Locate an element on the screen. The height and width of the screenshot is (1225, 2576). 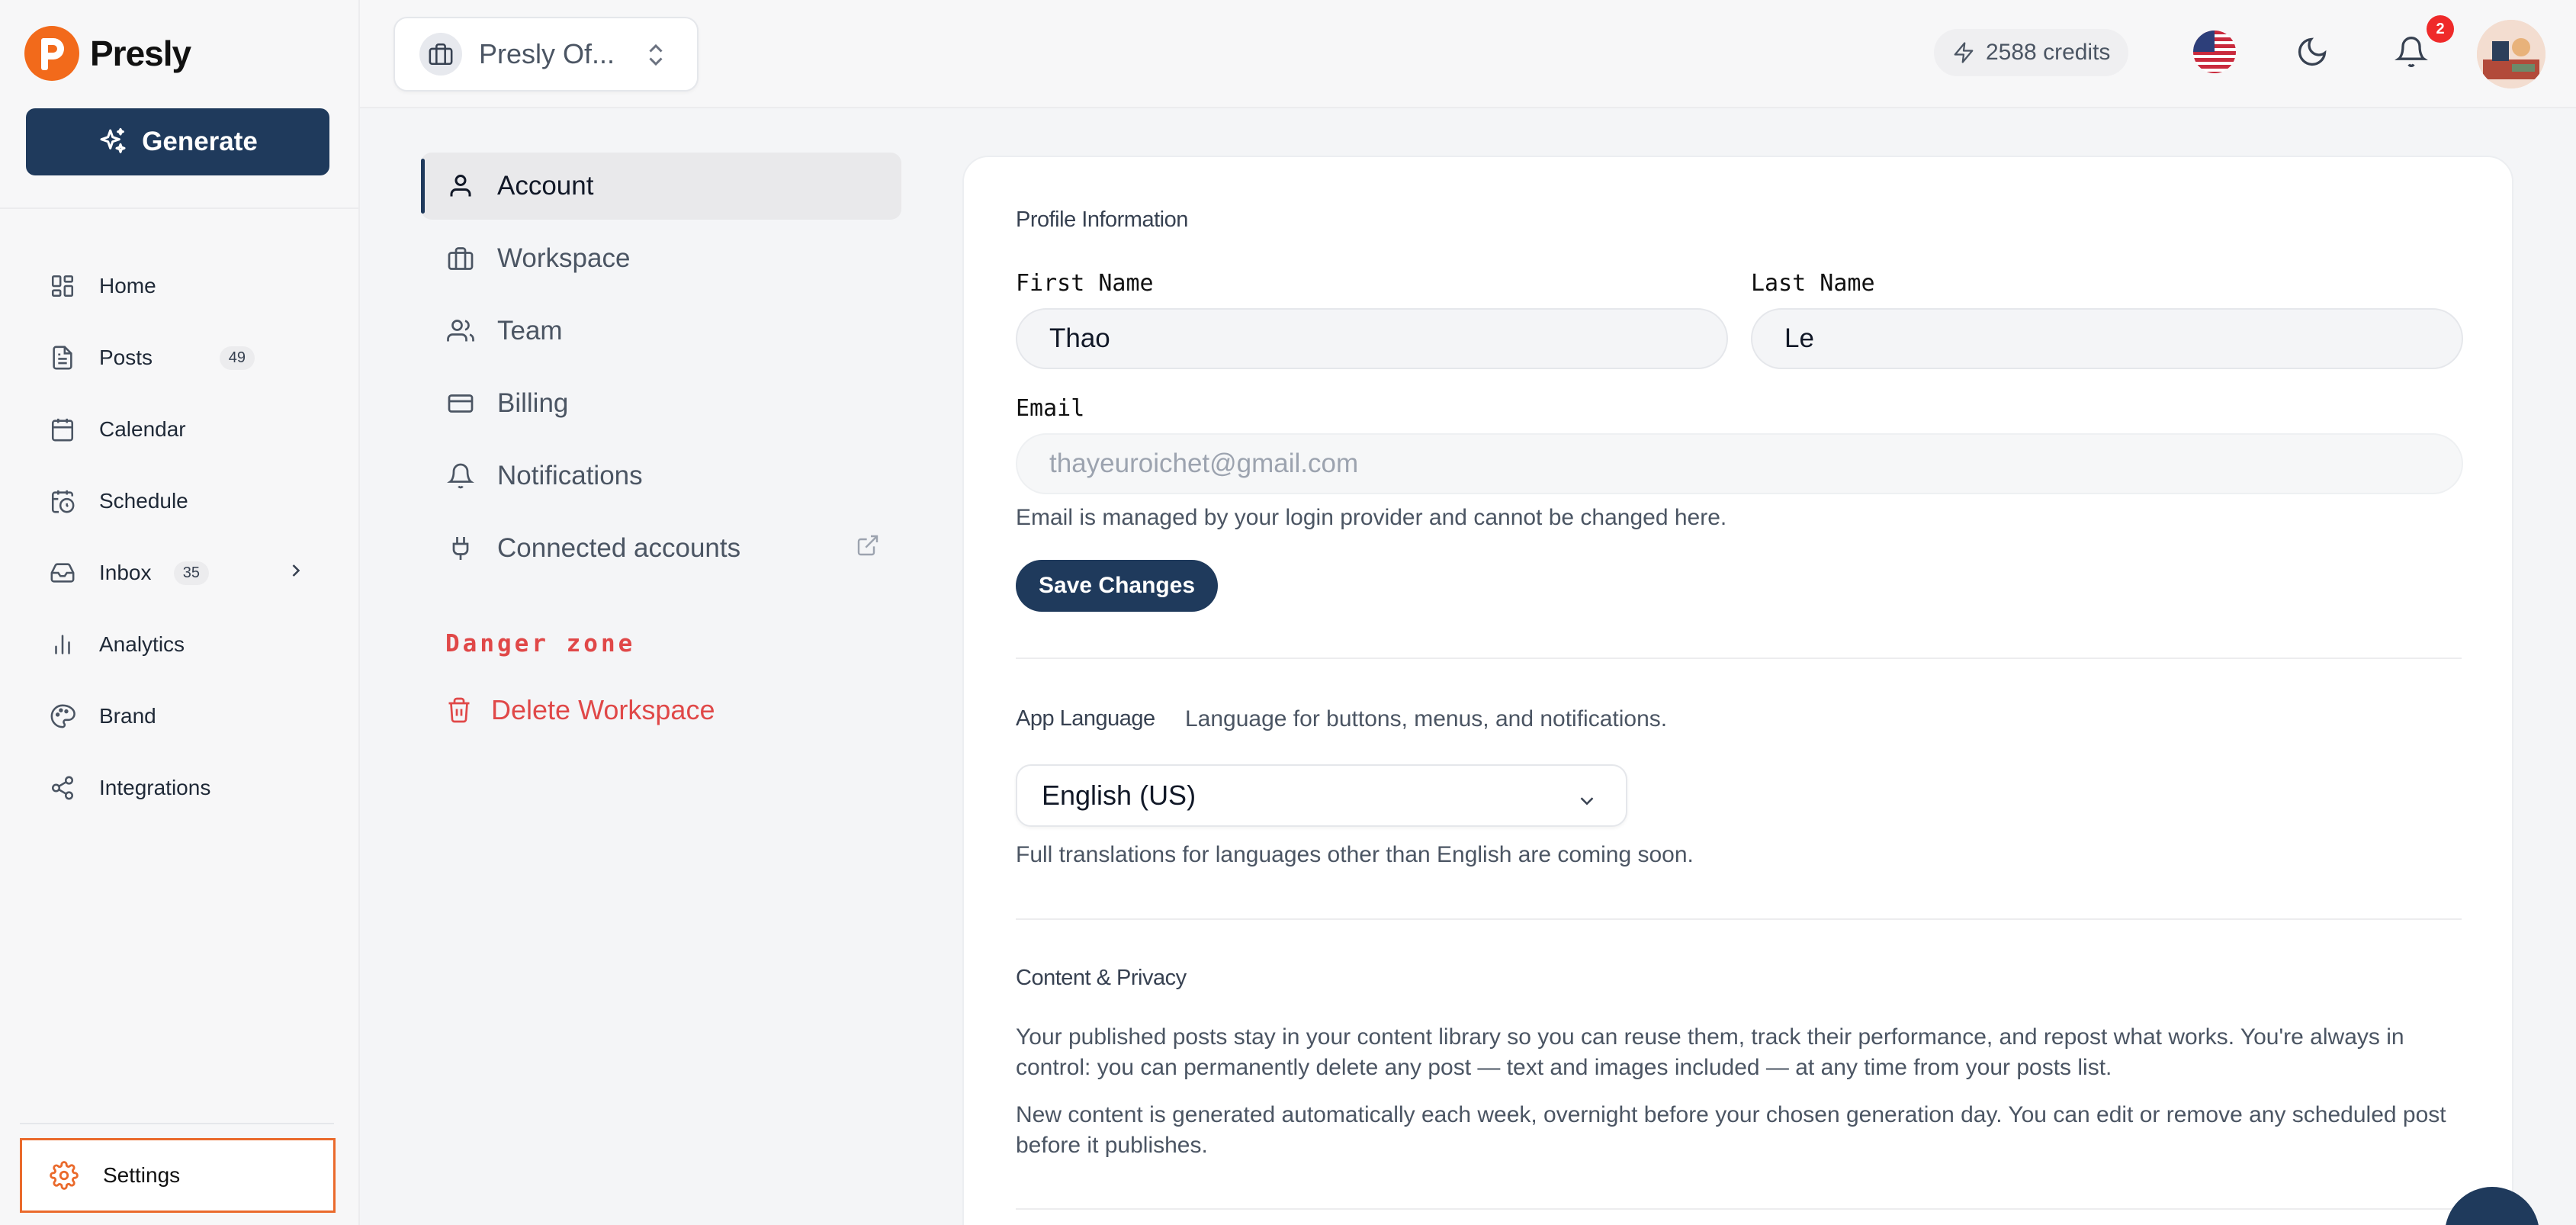
delete-workspace-button: Delete Workspace is located at coordinates (580, 710).